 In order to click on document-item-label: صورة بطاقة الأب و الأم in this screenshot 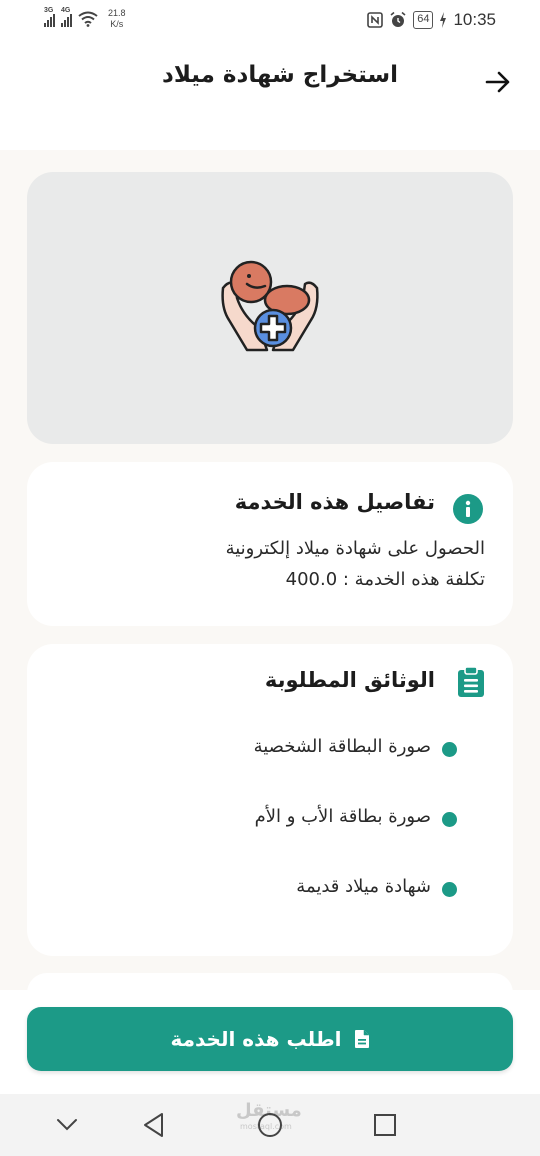, I will do `click(342, 816)`.